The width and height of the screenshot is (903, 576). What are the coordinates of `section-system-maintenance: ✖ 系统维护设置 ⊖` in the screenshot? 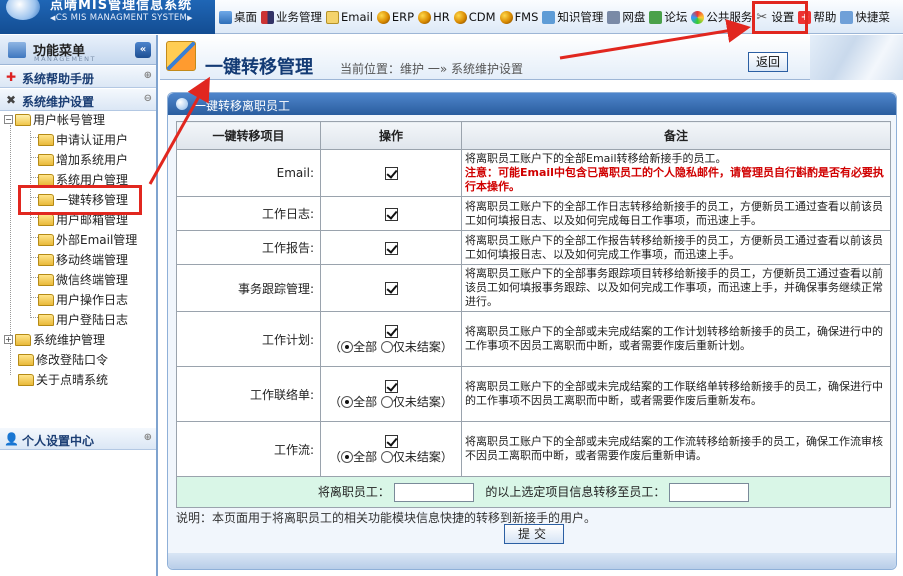 It's located at (78, 100).